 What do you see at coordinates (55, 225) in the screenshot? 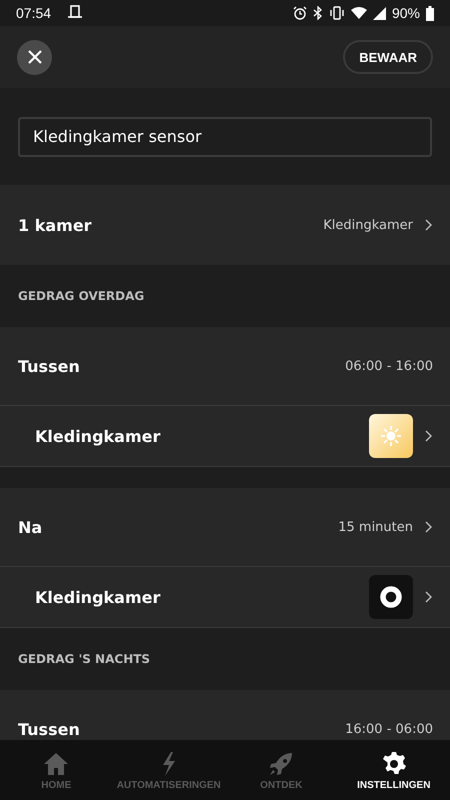
I see `row-label: 1 kamer` at bounding box center [55, 225].